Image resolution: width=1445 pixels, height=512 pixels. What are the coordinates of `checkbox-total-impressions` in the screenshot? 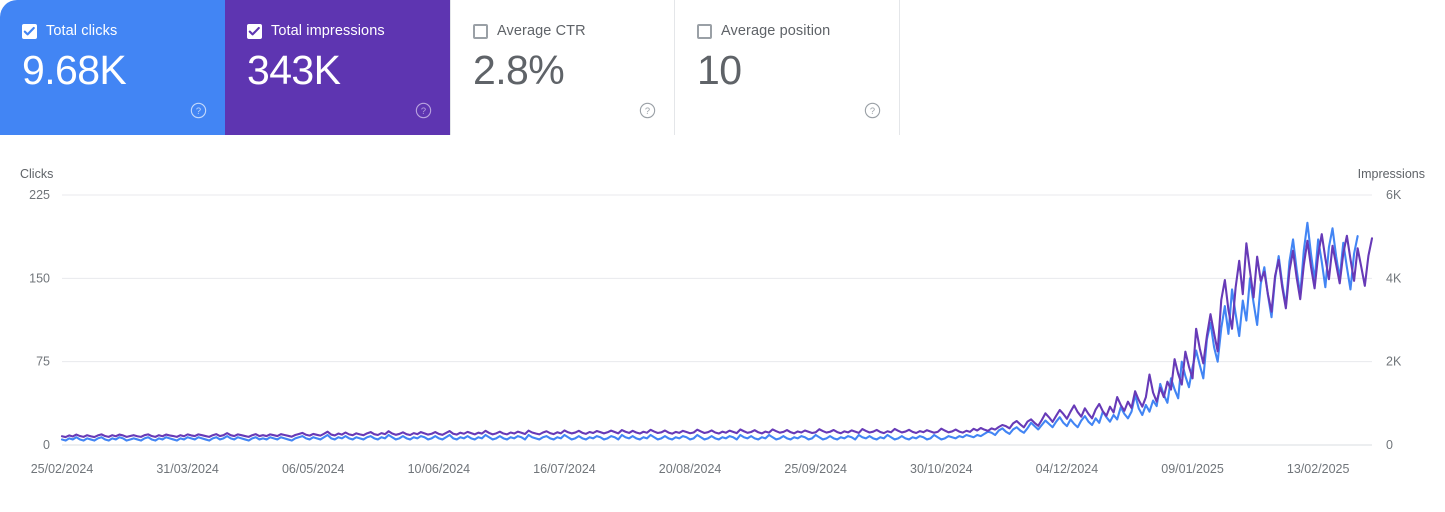 It's located at (254, 31).